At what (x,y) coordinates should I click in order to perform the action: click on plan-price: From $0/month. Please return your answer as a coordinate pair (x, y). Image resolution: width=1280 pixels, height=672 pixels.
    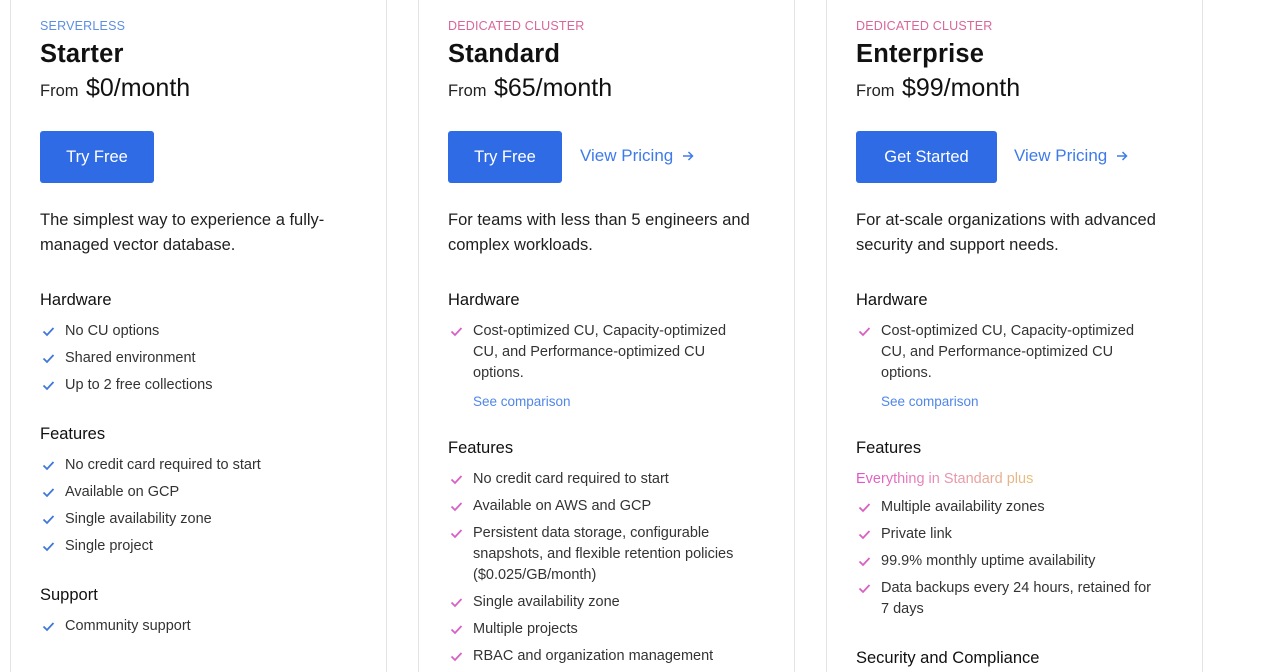
    Looking at the image, I should click on (115, 88).